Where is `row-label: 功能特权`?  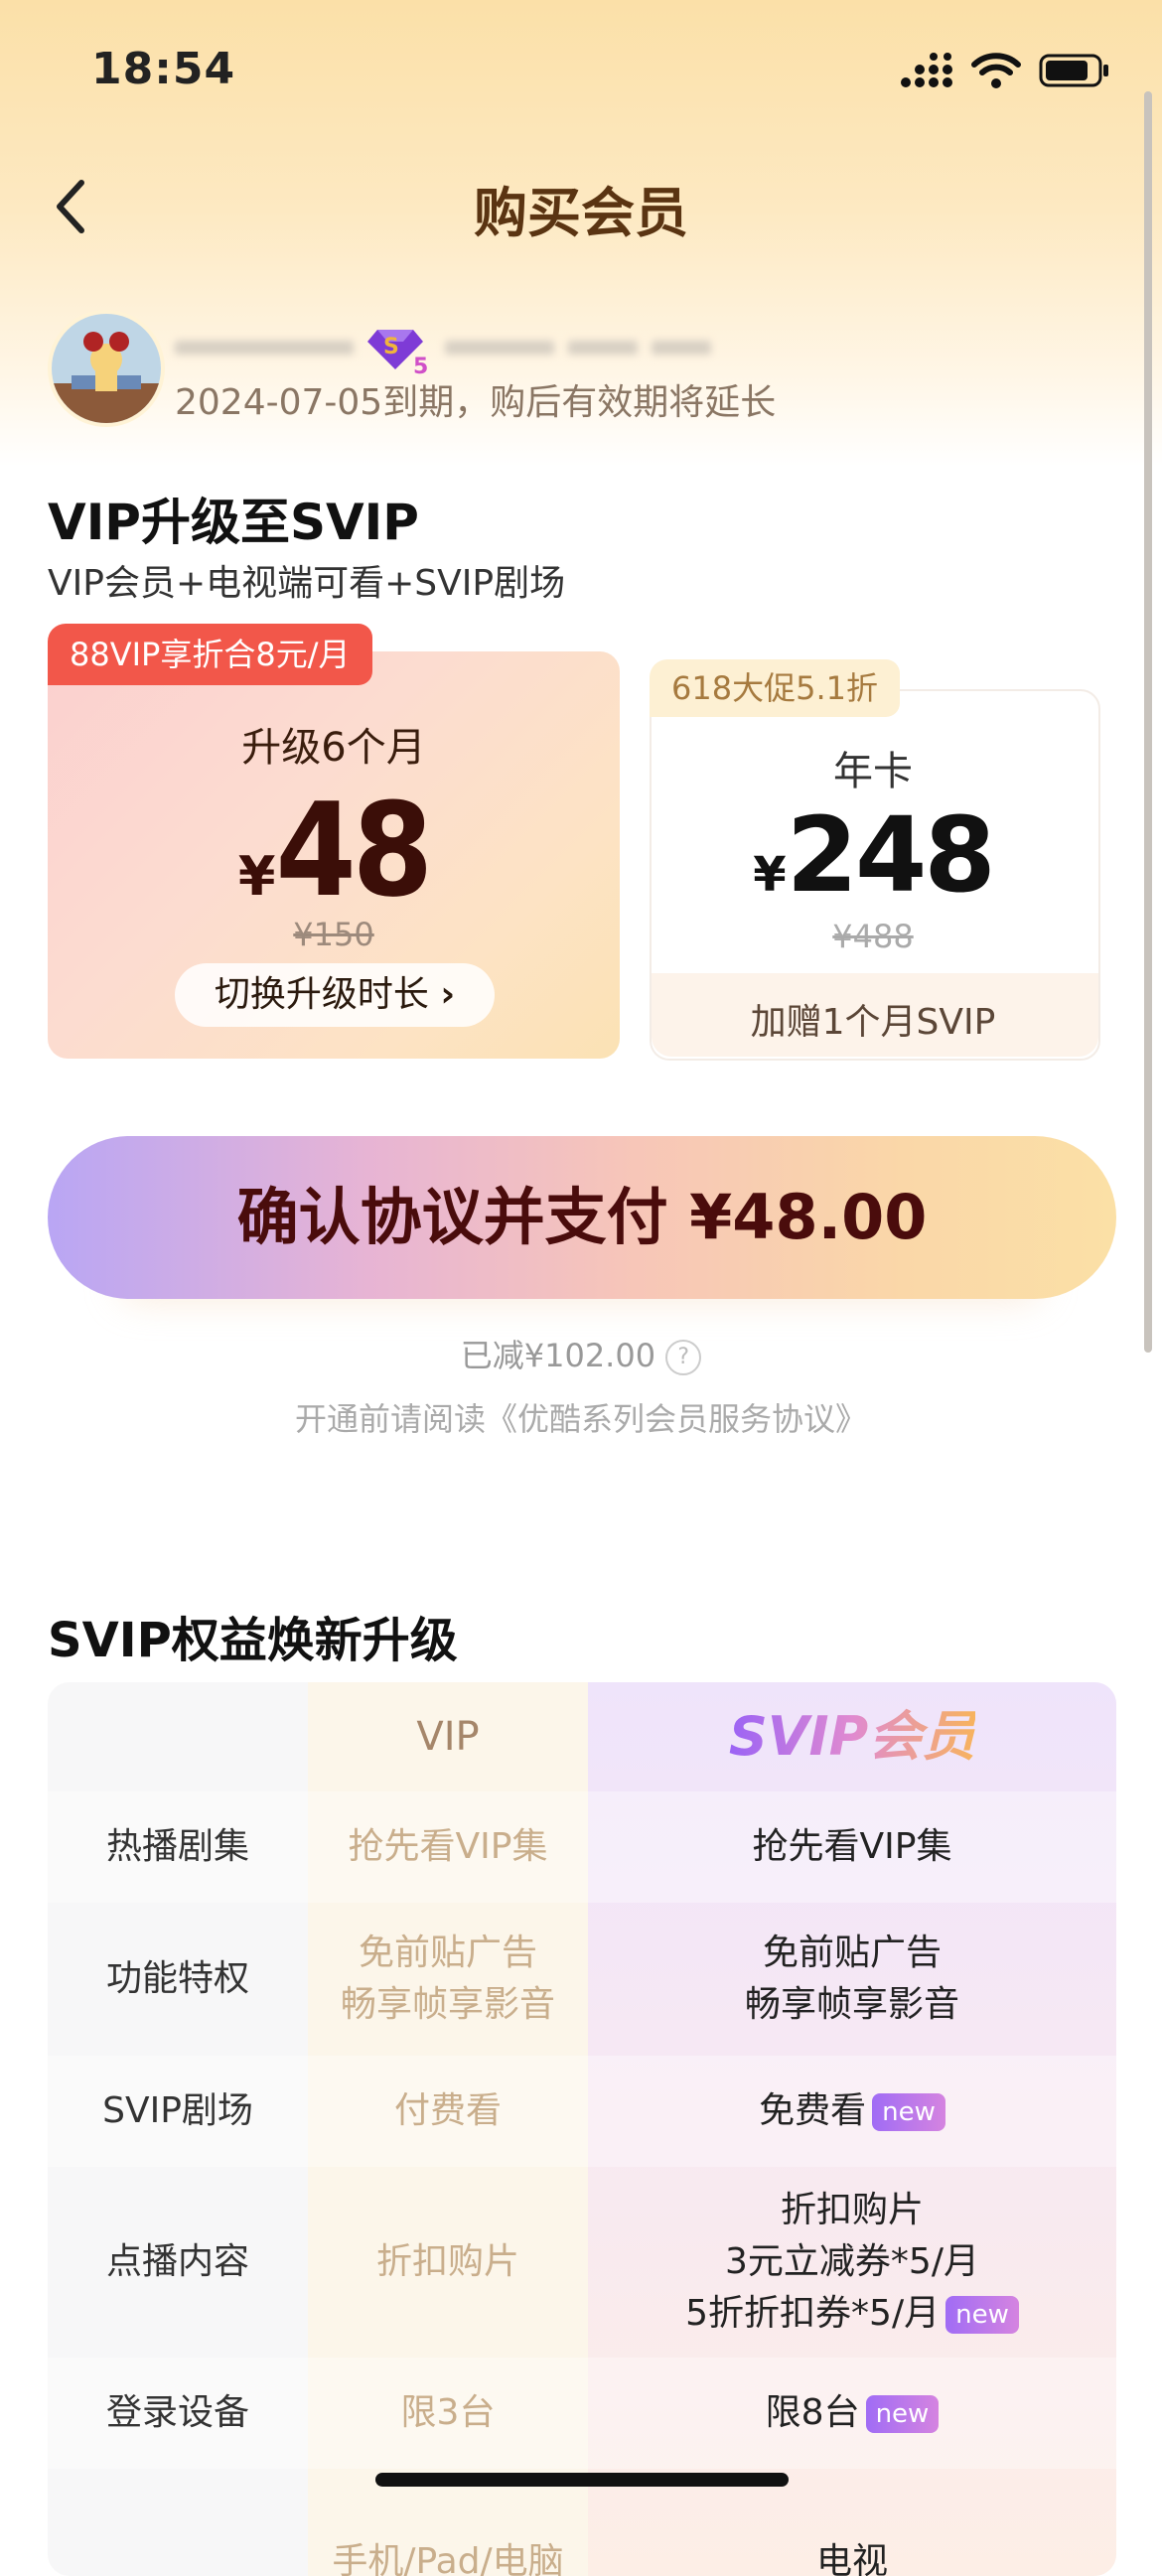
row-label: 功能特权 is located at coordinates (177, 1978).